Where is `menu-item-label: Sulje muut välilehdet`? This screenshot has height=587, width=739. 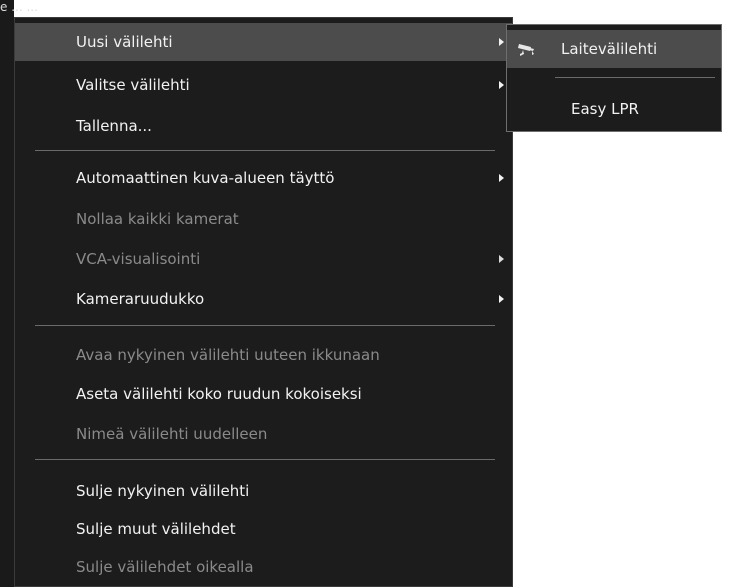 menu-item-label: Sulje muut välilehdet is located at coordinates (156, 529).